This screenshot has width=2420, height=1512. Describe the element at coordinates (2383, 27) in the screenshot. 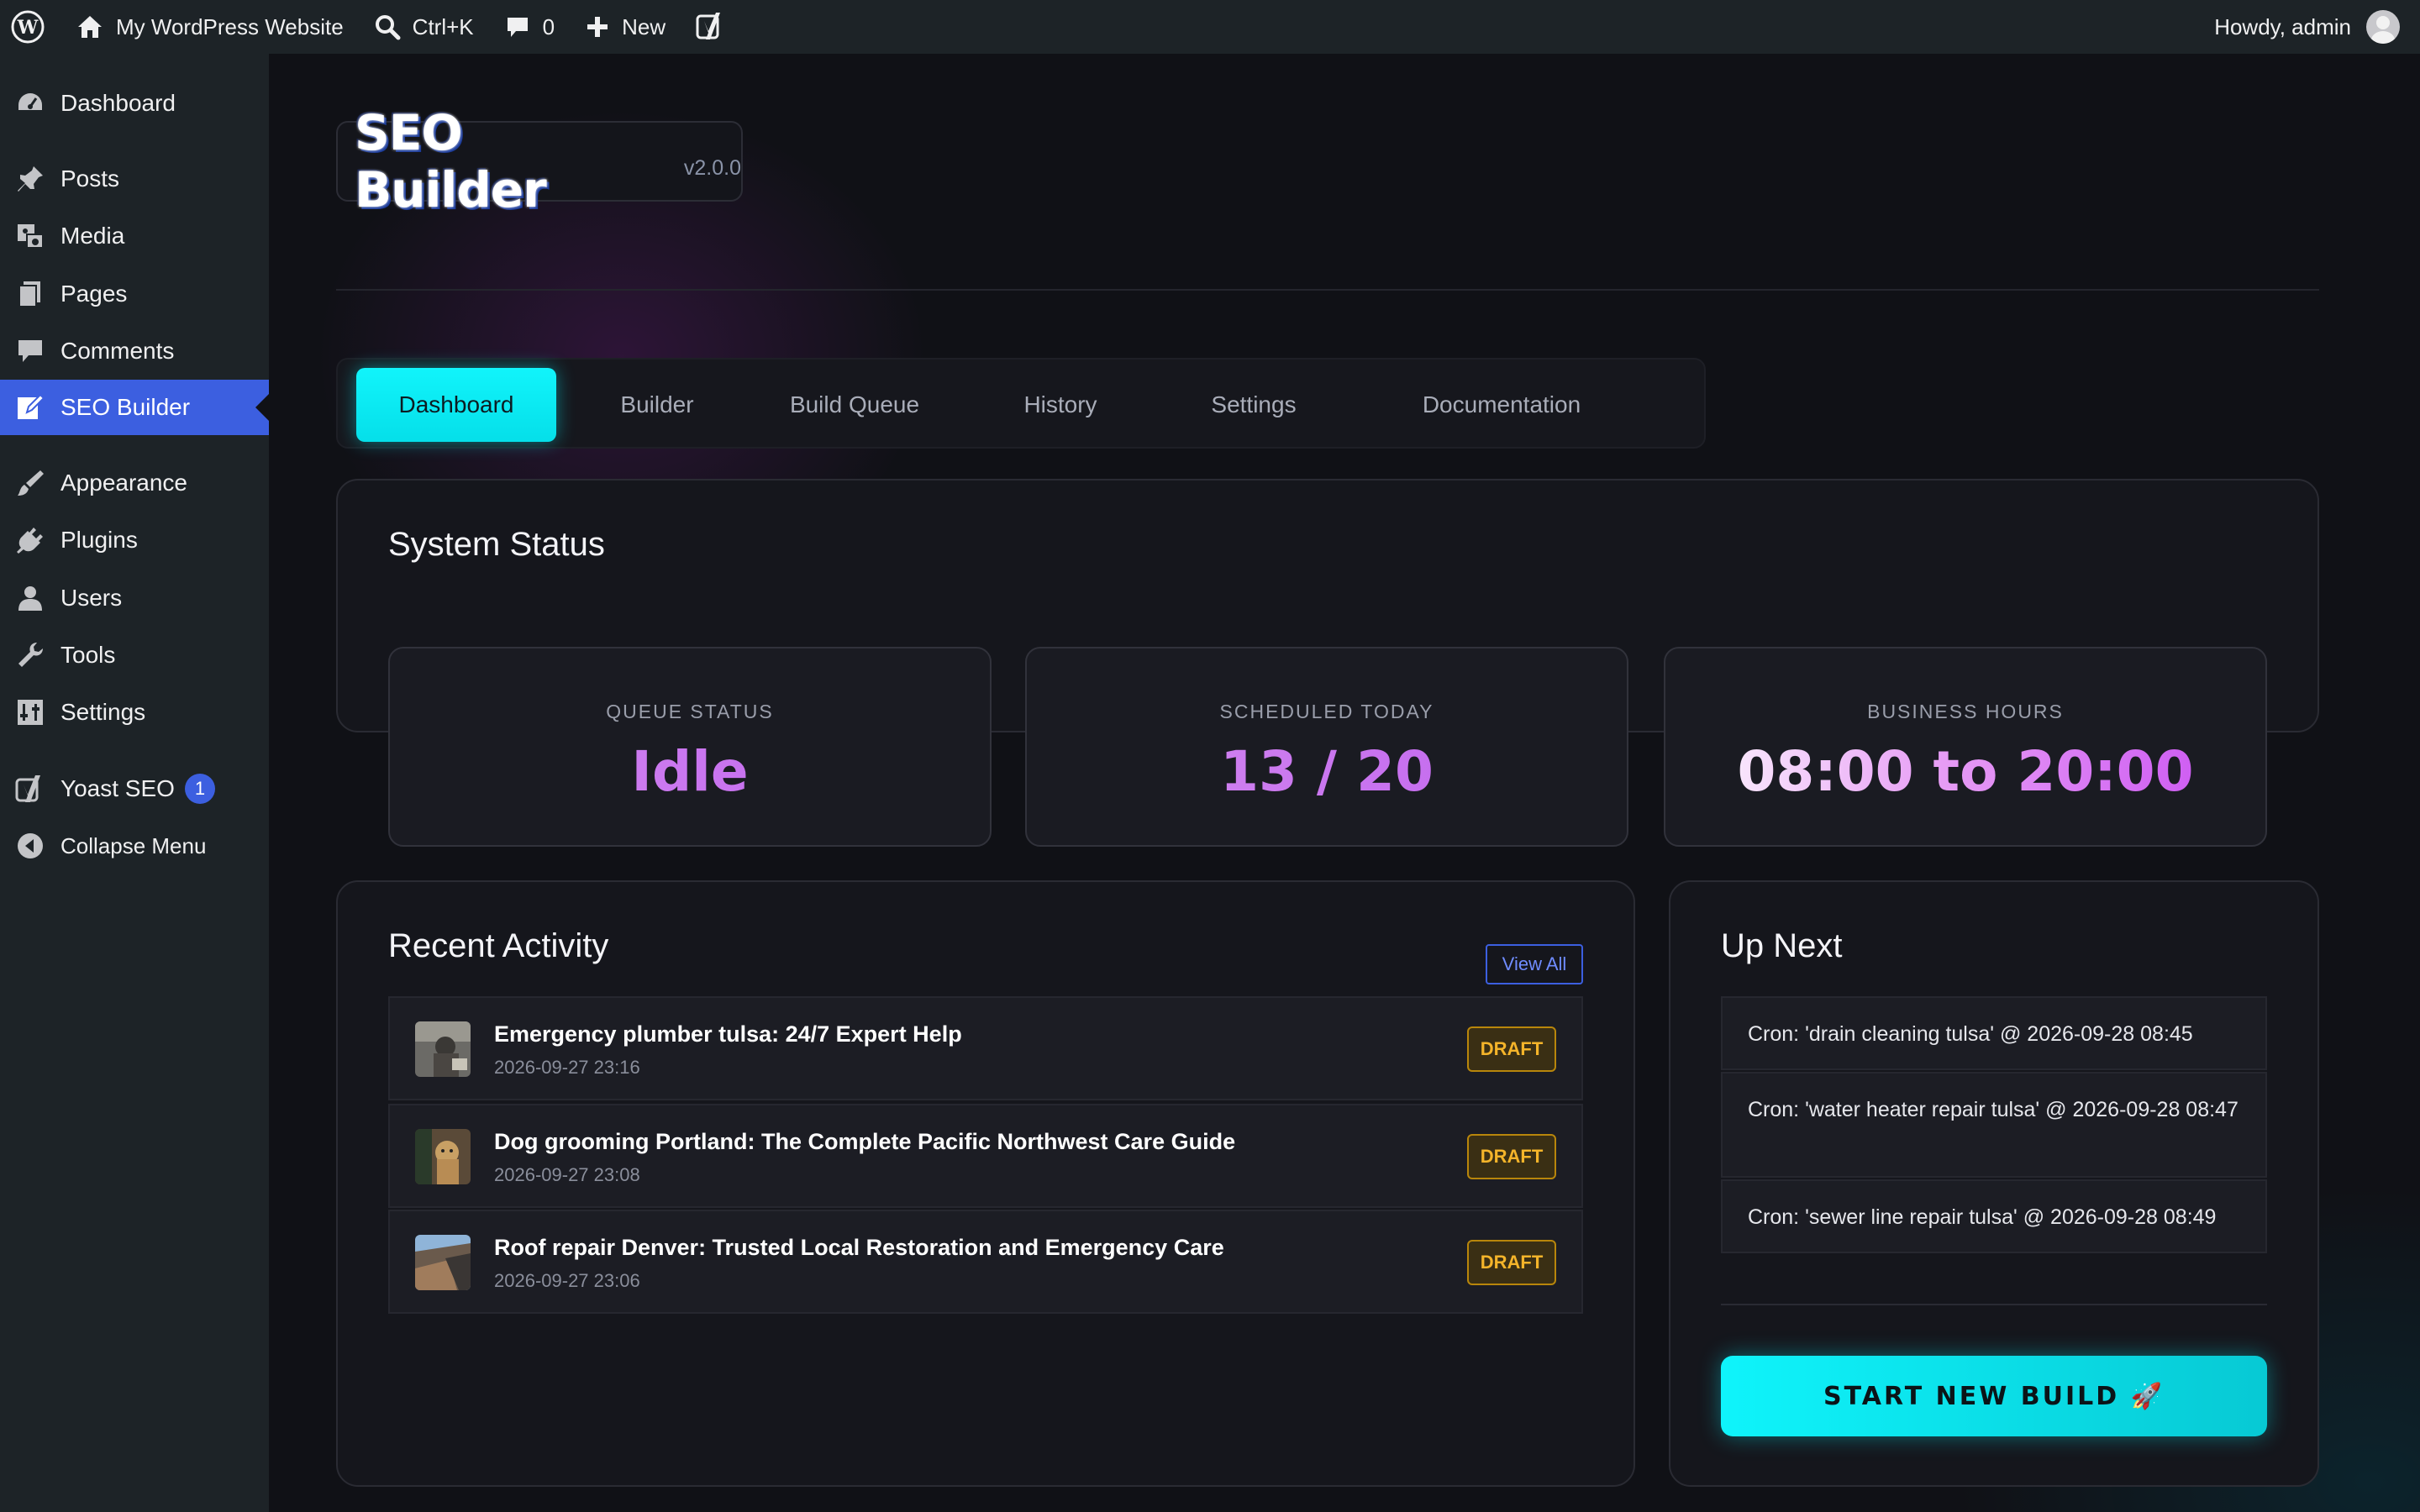

I see `avatar` at that location.